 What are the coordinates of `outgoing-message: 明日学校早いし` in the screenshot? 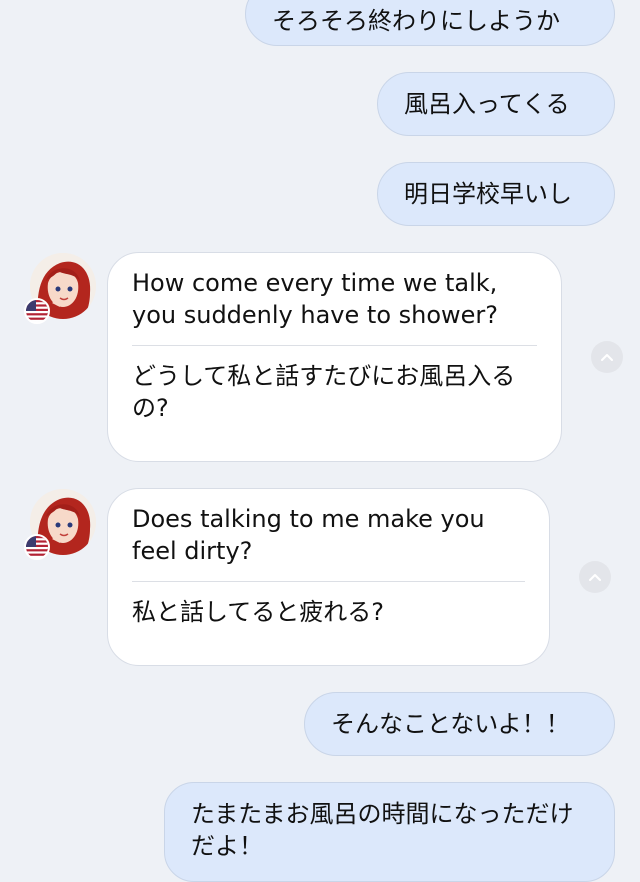 It's located at (496, 194).